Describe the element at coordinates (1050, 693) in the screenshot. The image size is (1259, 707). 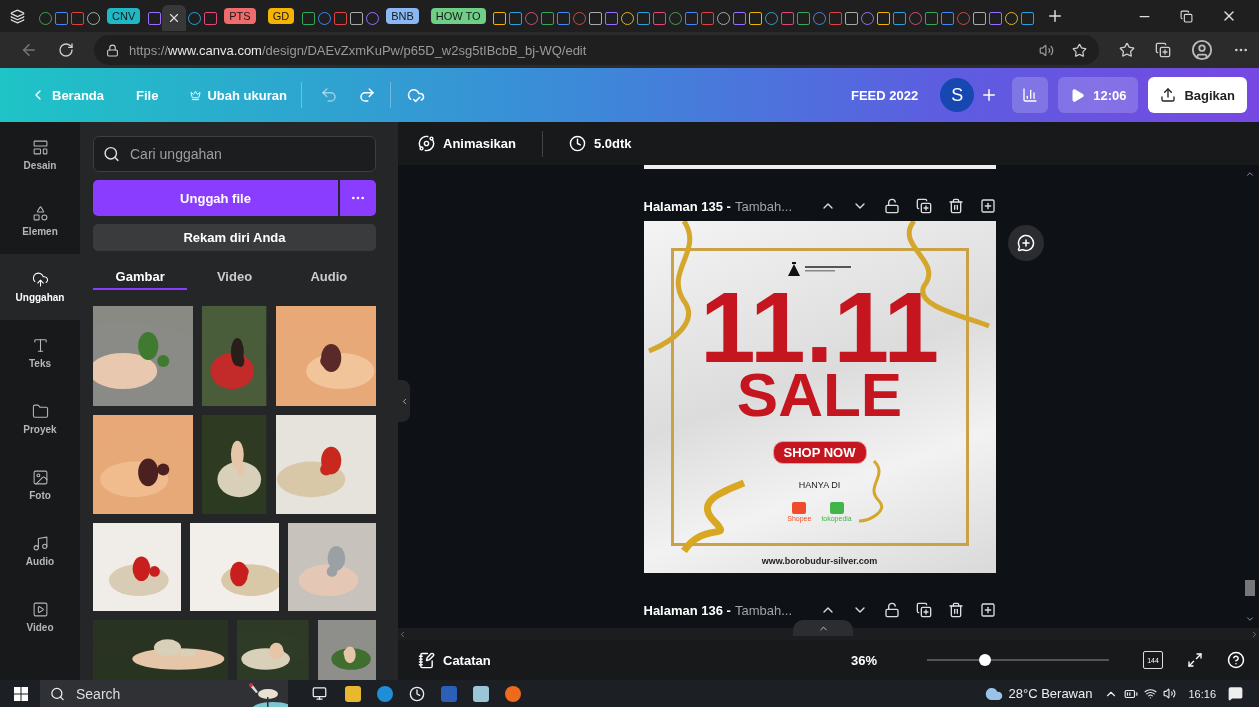
I see `weather-text: 28°C Berawan` at that location.